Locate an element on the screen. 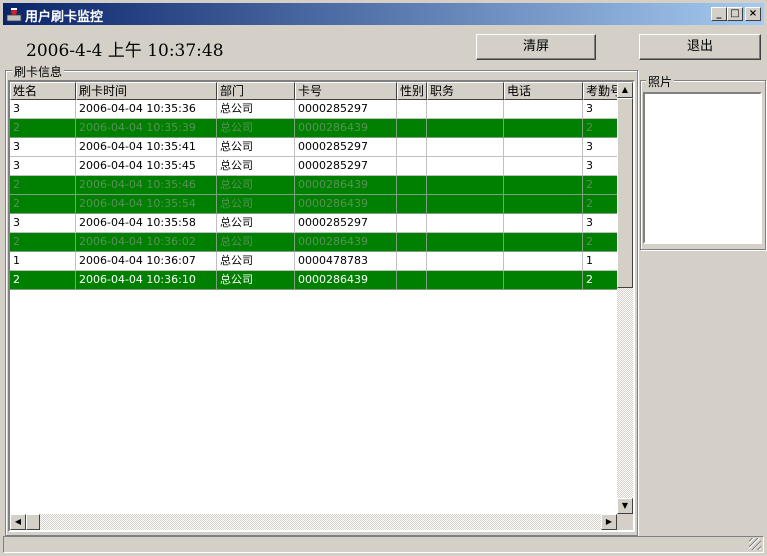 This screenshot has height=556, width=767. title-bar: 用户刷卡监控 _ □ × is located at coordinates (383, 14).